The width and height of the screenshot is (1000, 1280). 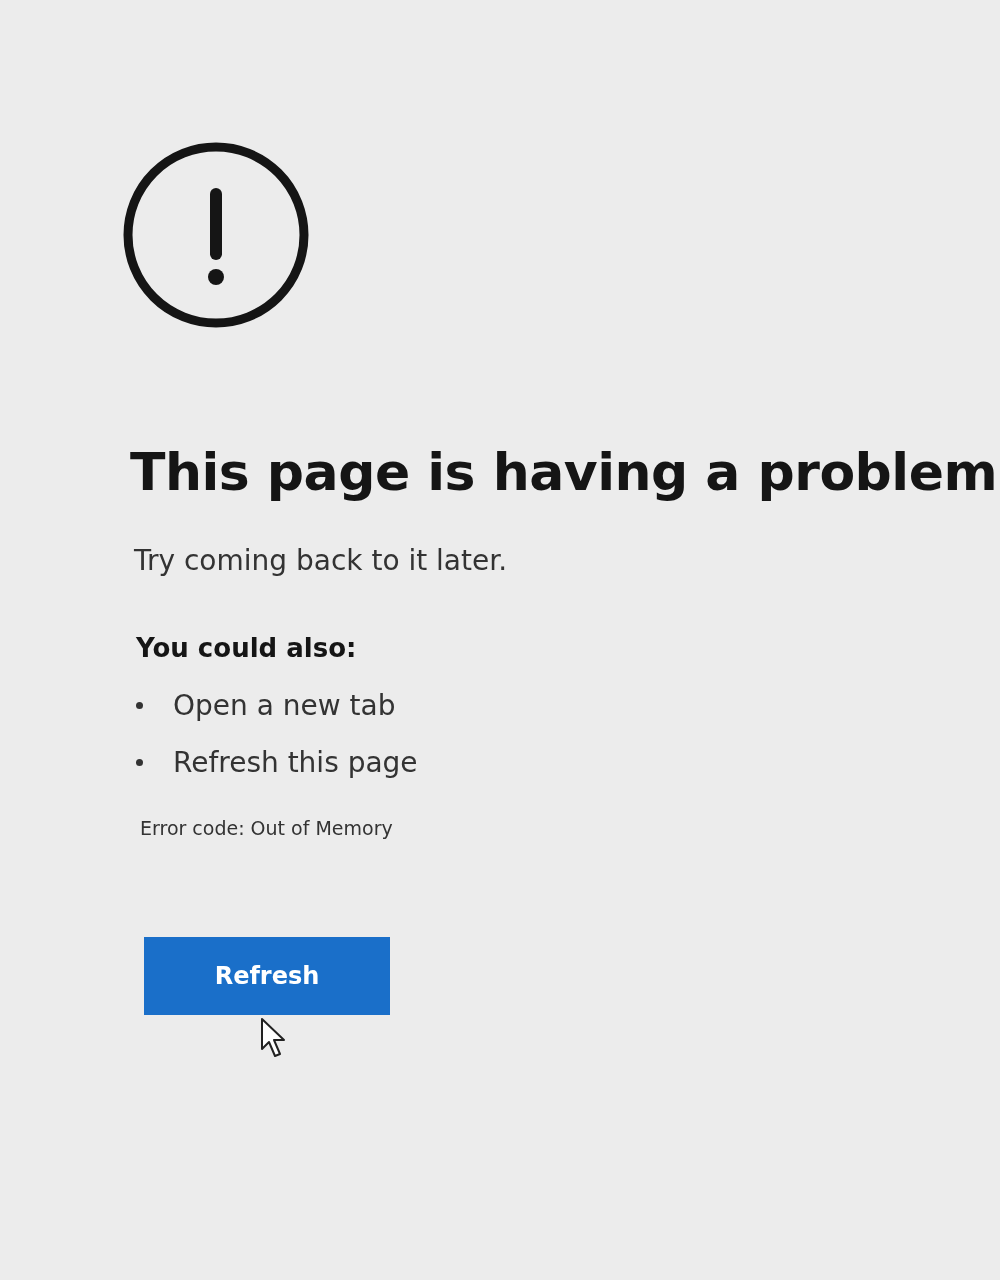 I want to click on error-heading: This page is having a problem, so click(x=564, y=472).